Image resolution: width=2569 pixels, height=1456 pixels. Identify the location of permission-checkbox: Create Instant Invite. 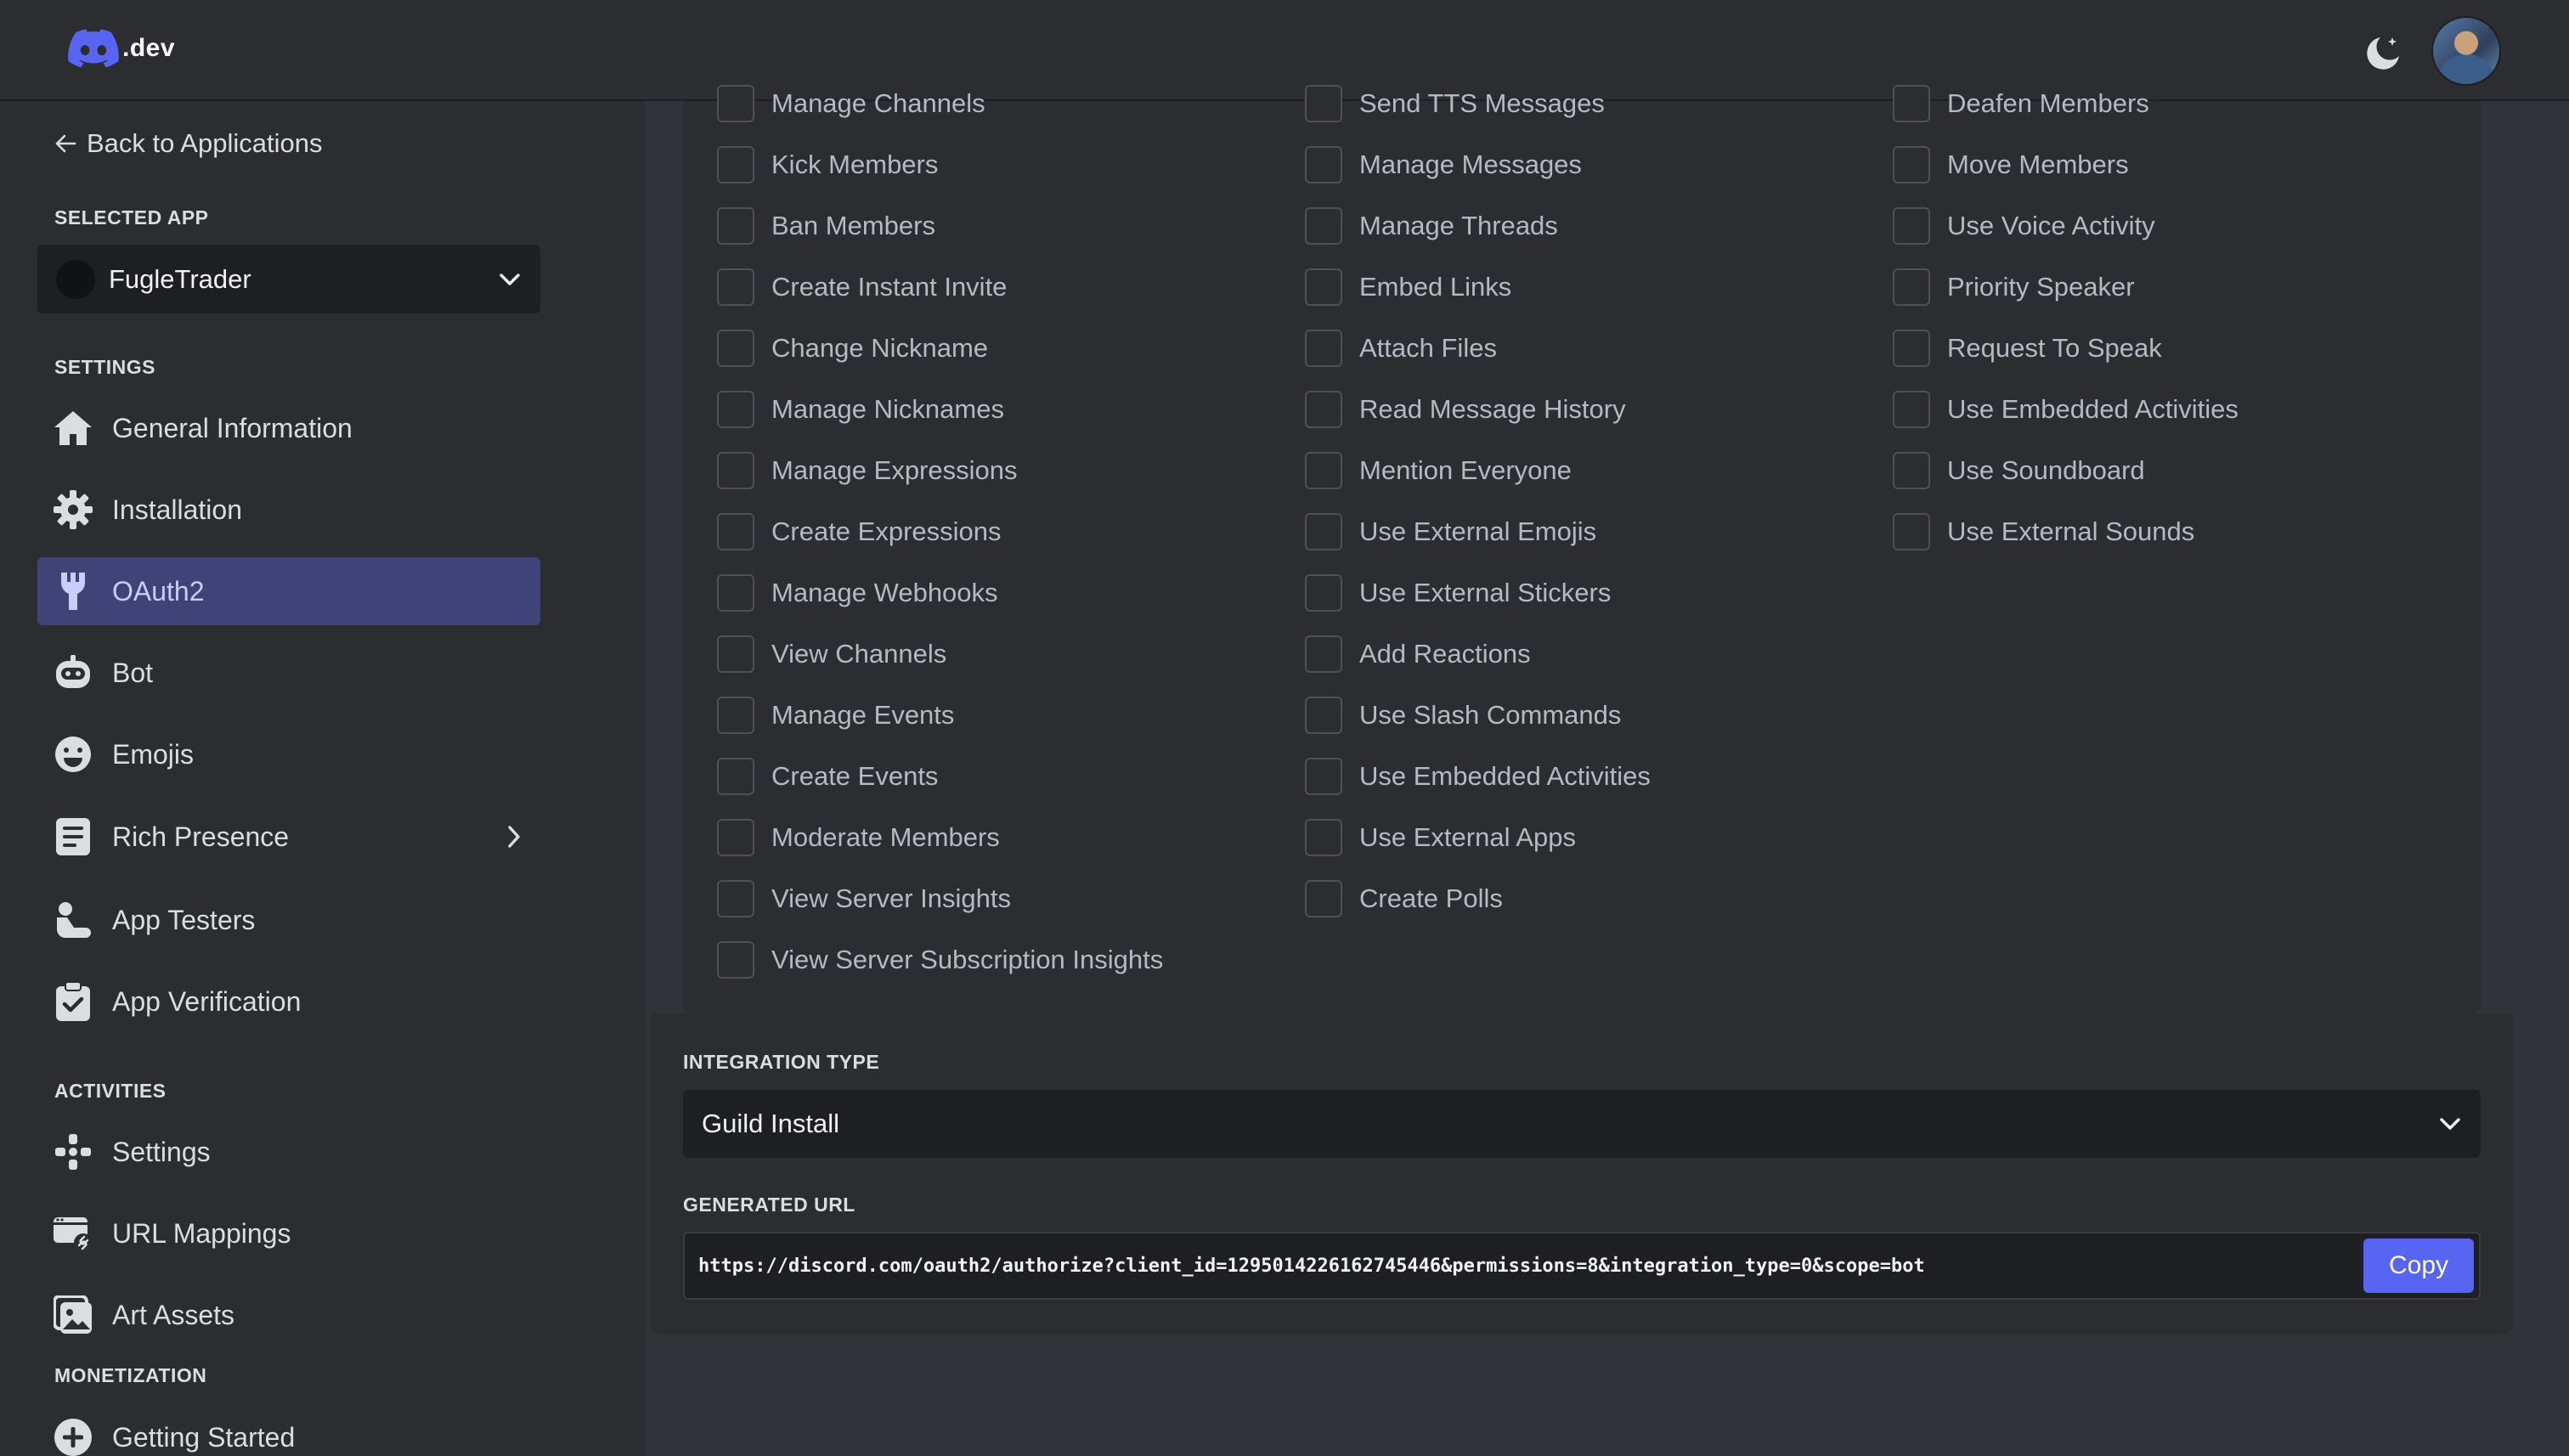
(862, 287).